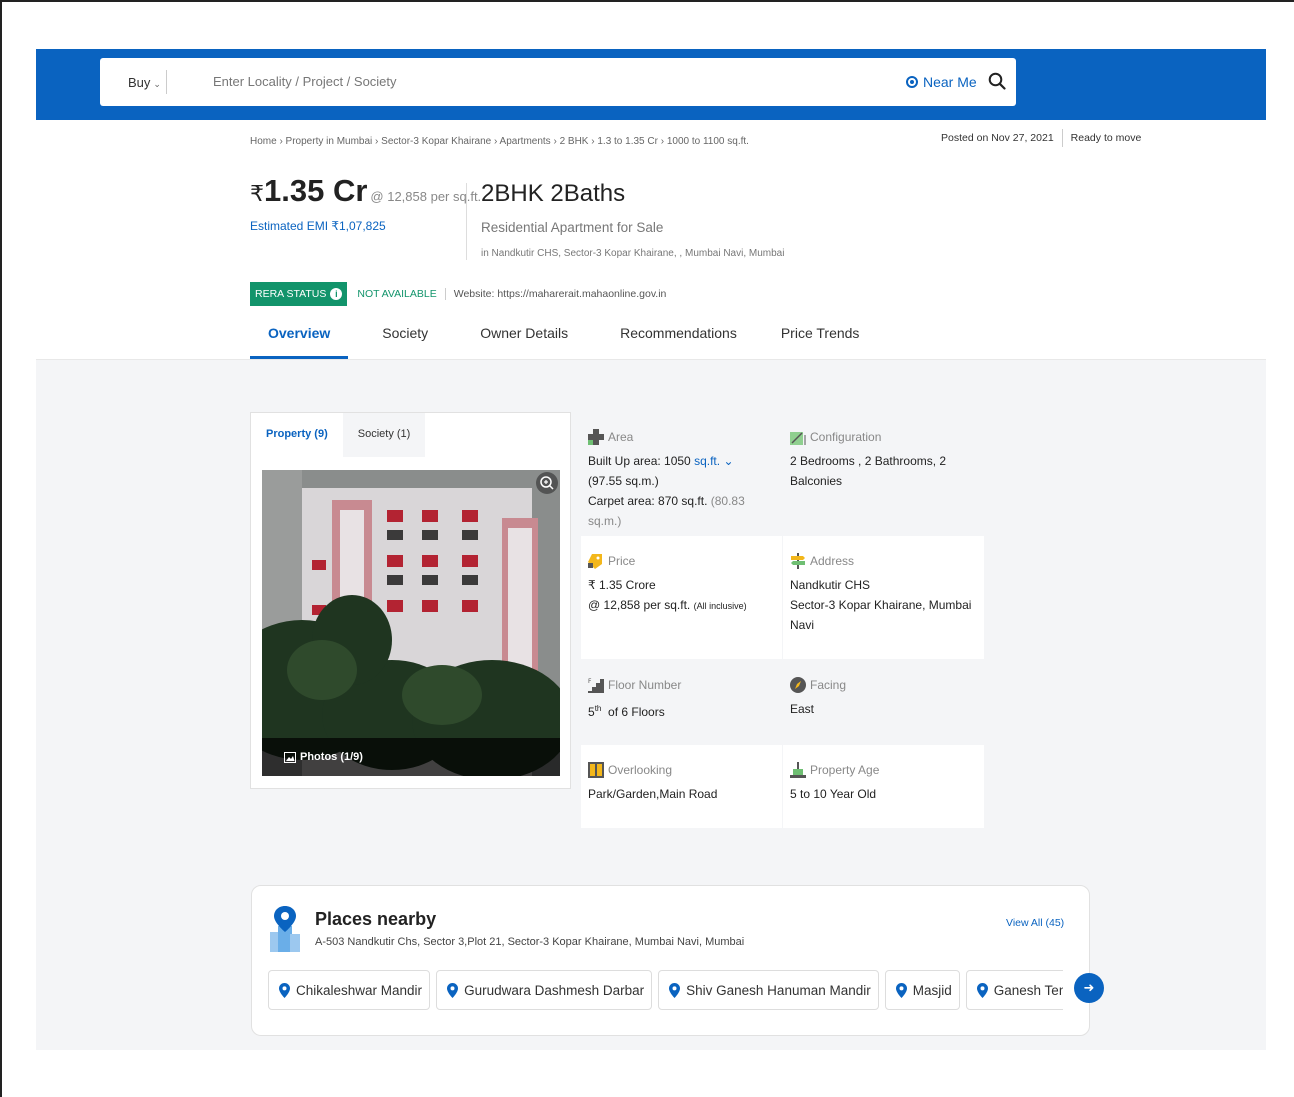 This screenshot has height=1097, width=1294. I want to click on unit-selector: sq.ft. ⌄, so click(713, 461).